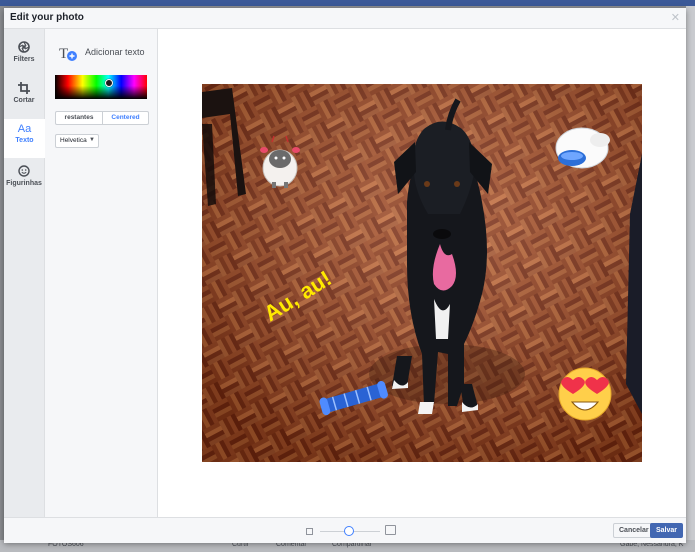 This screenshot has height=552, width=695. I want to click on cancel-button: Cancelar, so click(634, 530).